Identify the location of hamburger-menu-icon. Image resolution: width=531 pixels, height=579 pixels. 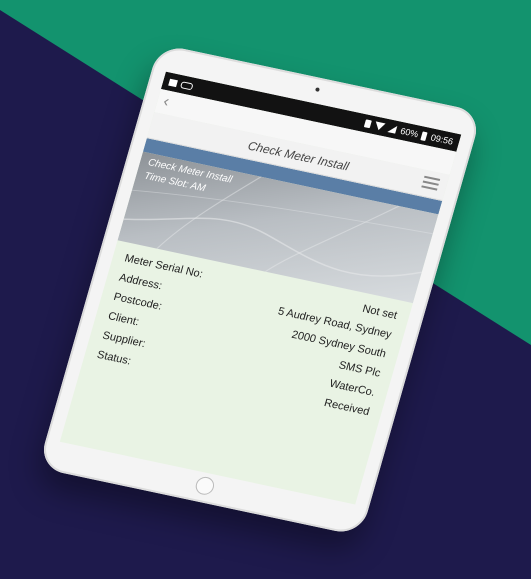
(431, 183).